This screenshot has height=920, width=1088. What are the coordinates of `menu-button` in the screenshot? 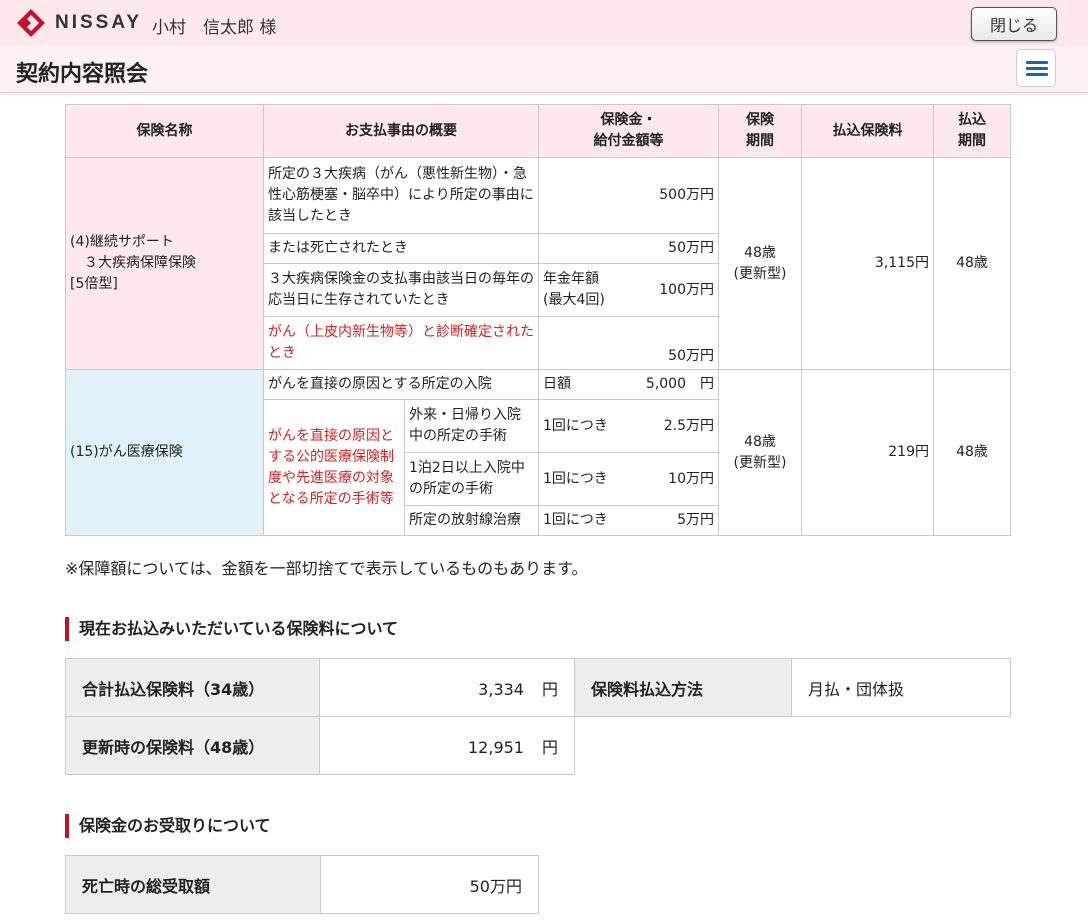 It's located at (1036, 68).